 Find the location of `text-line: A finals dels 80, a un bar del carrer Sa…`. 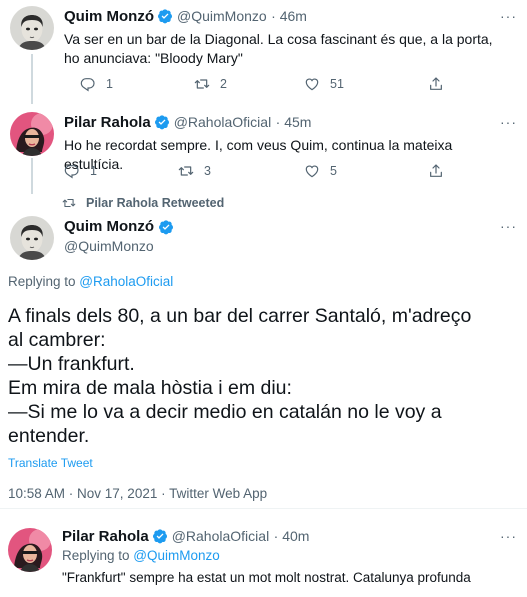

text-line: A finals dels 80, a un bar del carrer Sa… is located at coordinates (240, 316).